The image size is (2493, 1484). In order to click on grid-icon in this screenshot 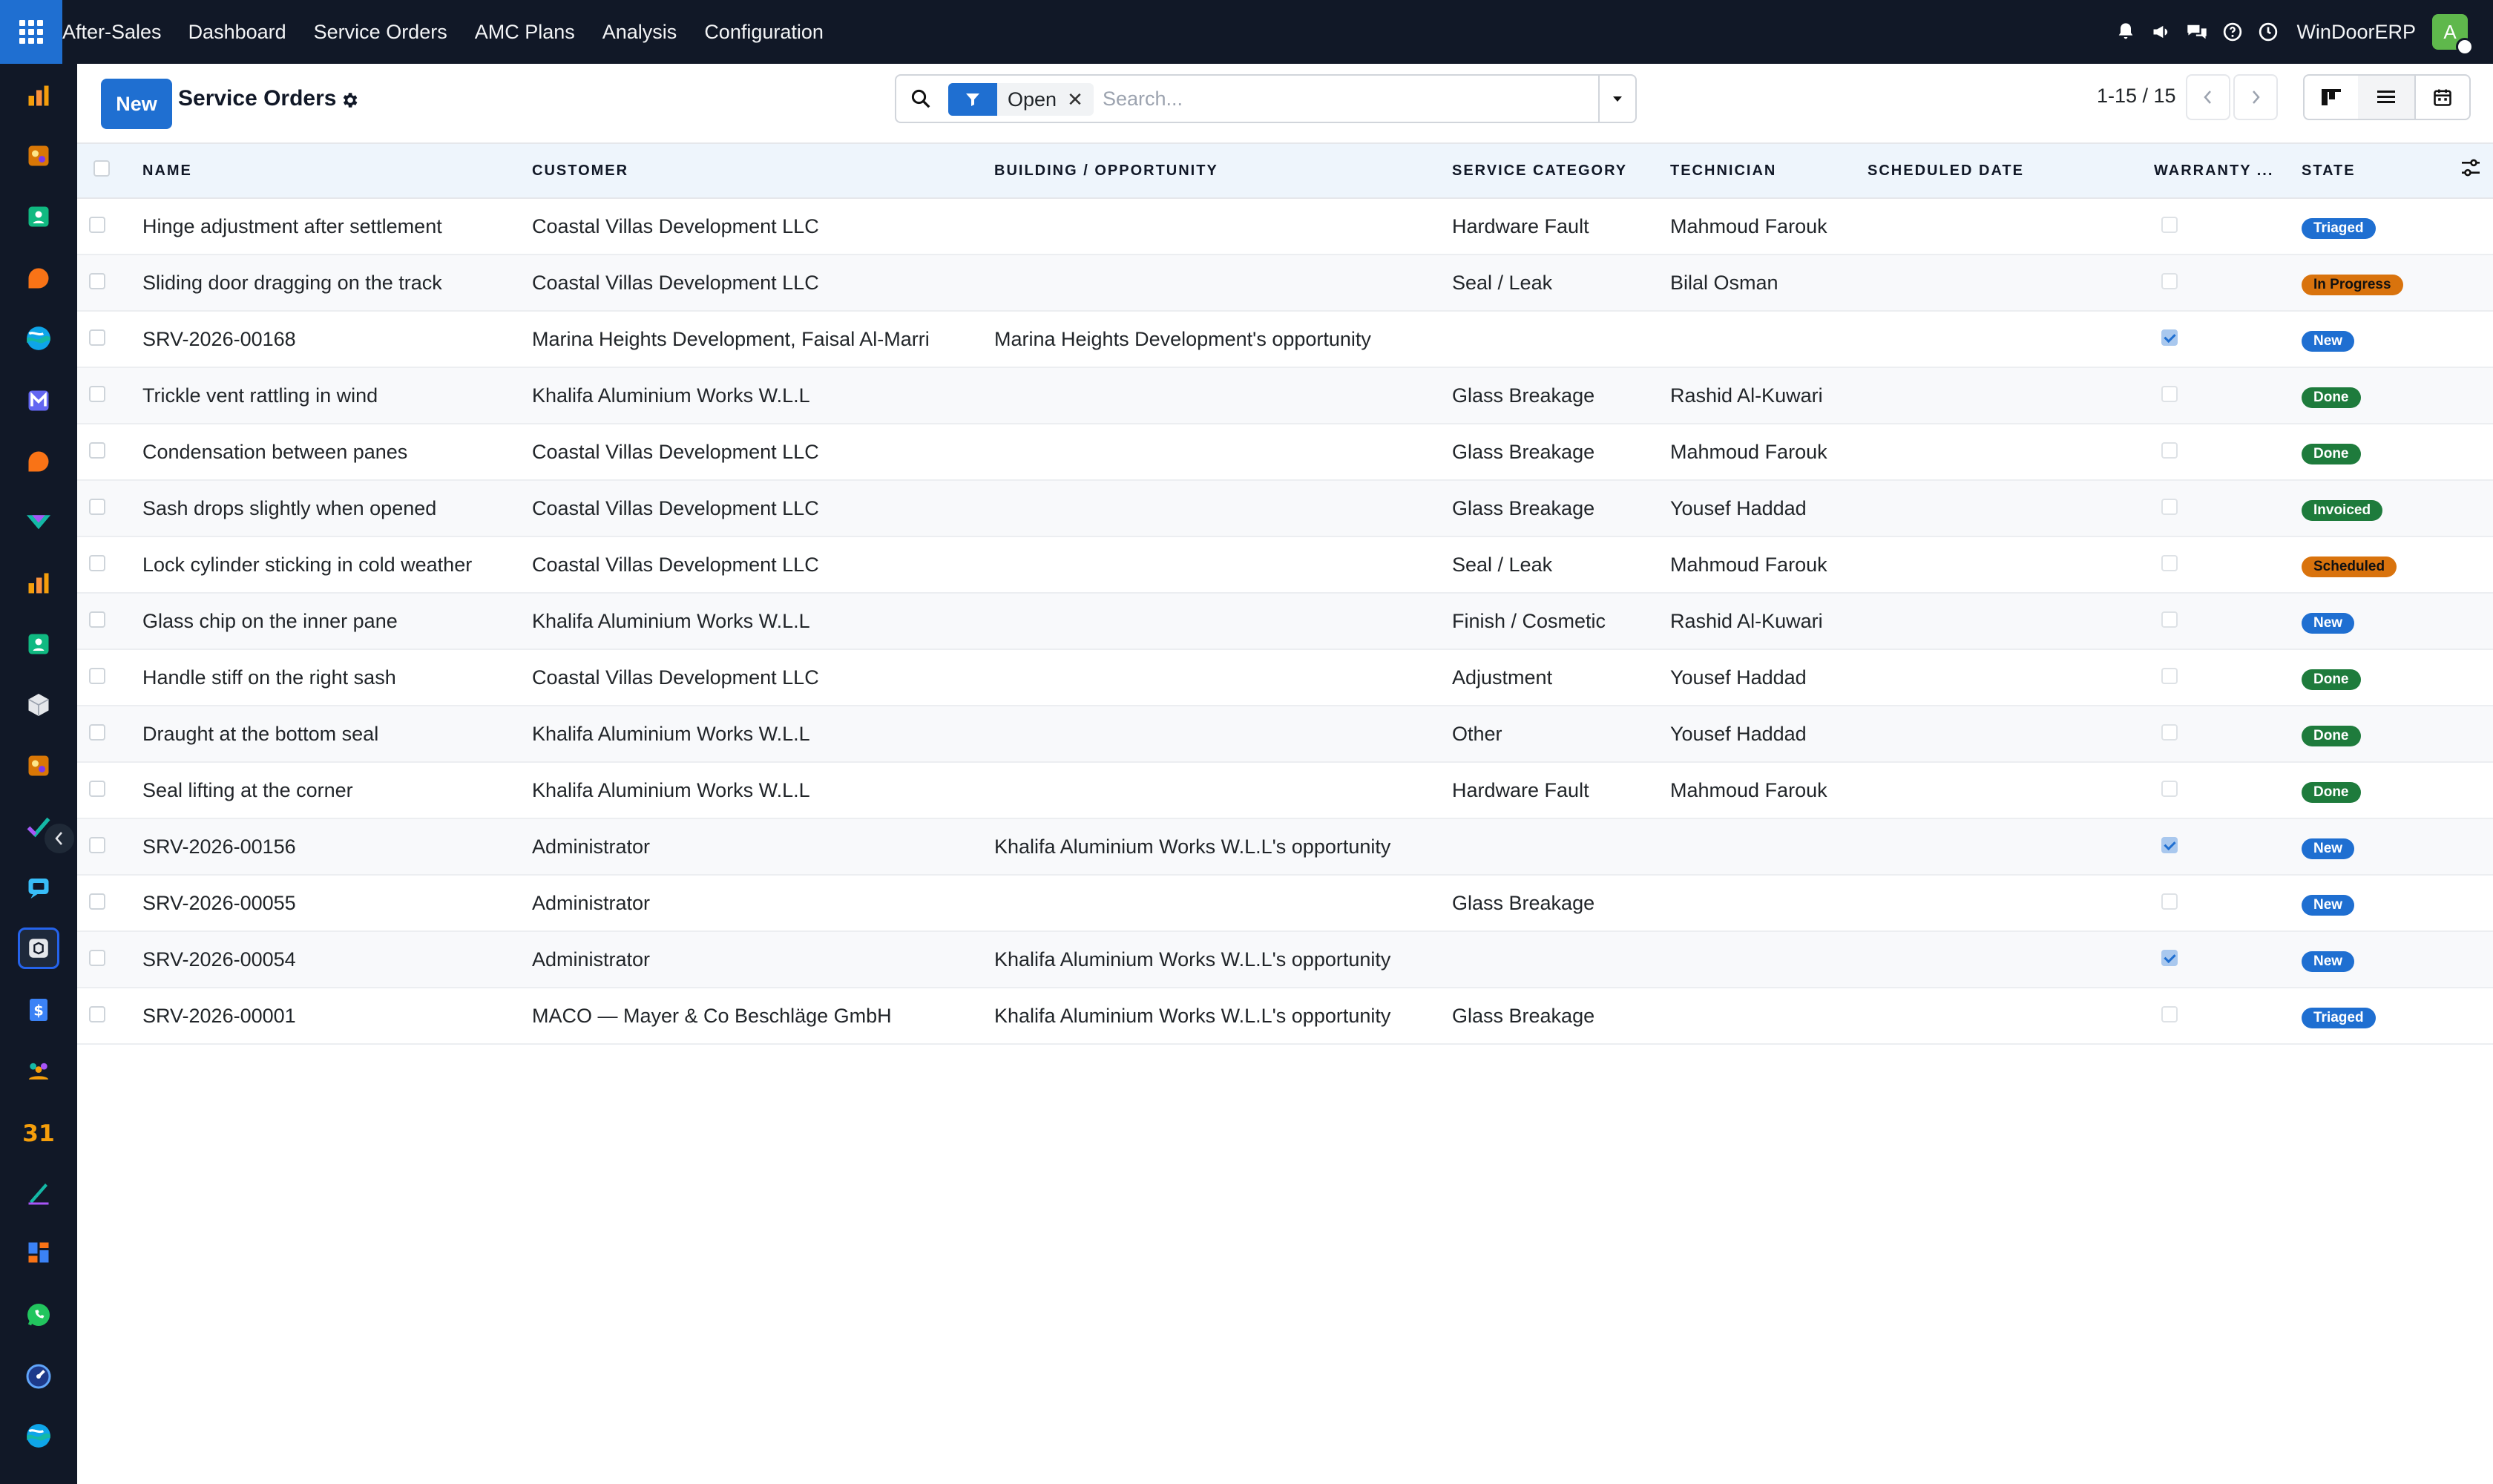, I will do `click(31, 32)`.